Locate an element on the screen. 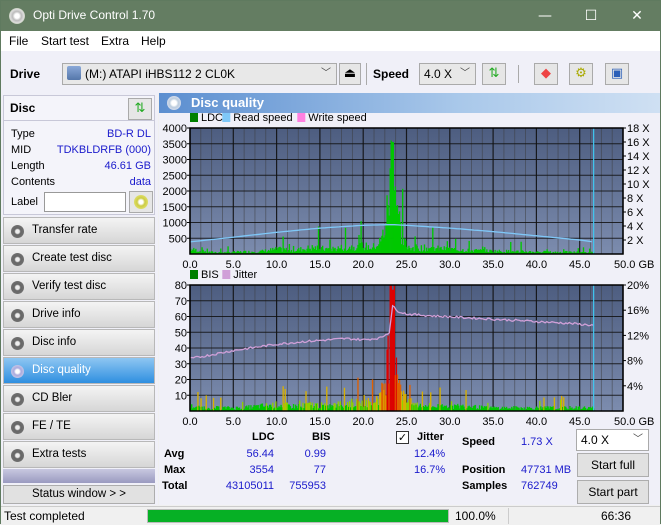  jitter-checkbox: ✓ is located at coordinates (402, 437).